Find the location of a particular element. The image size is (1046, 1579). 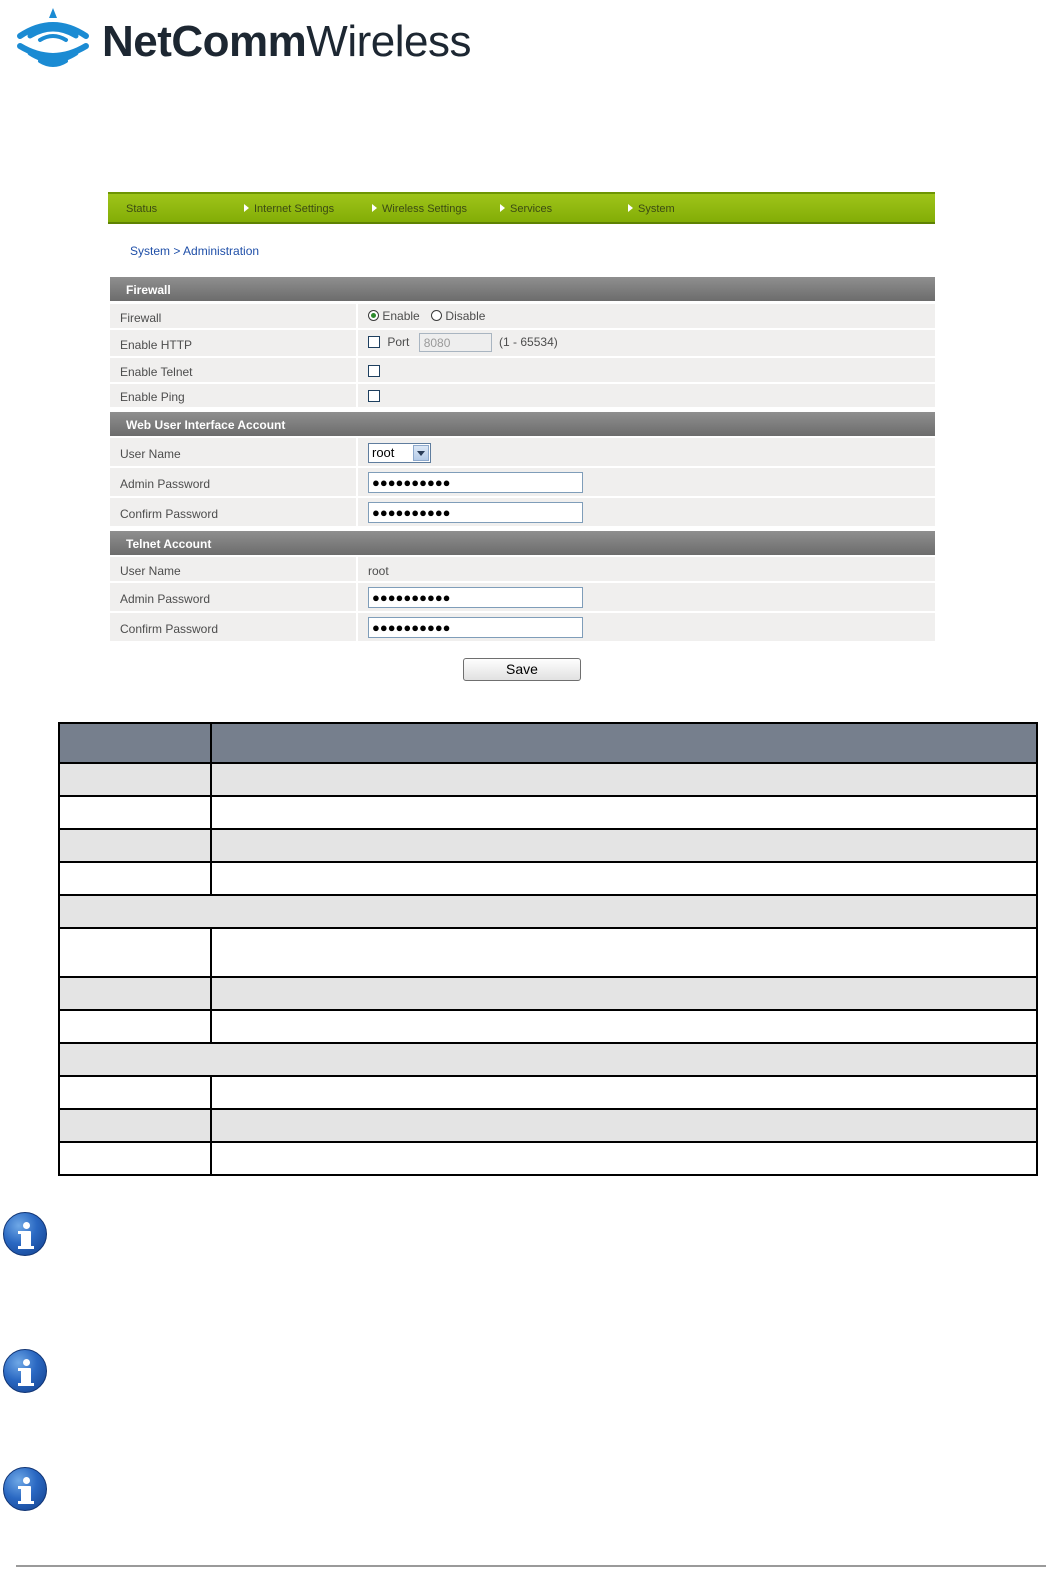

firewall-enable-radio is located at coordinates (373, 315).